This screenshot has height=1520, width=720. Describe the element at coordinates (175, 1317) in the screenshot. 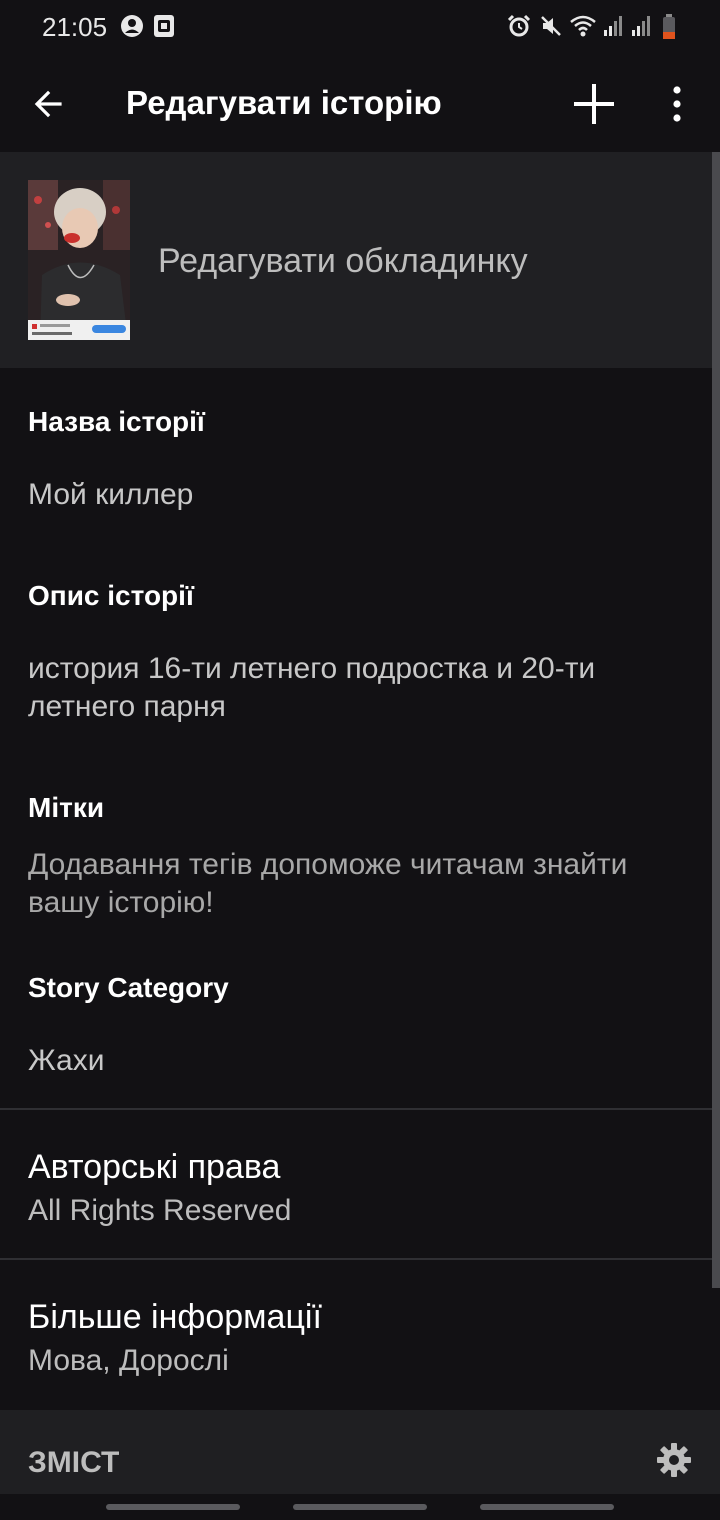

I see `more-info-label: Більше інформації` at that location.